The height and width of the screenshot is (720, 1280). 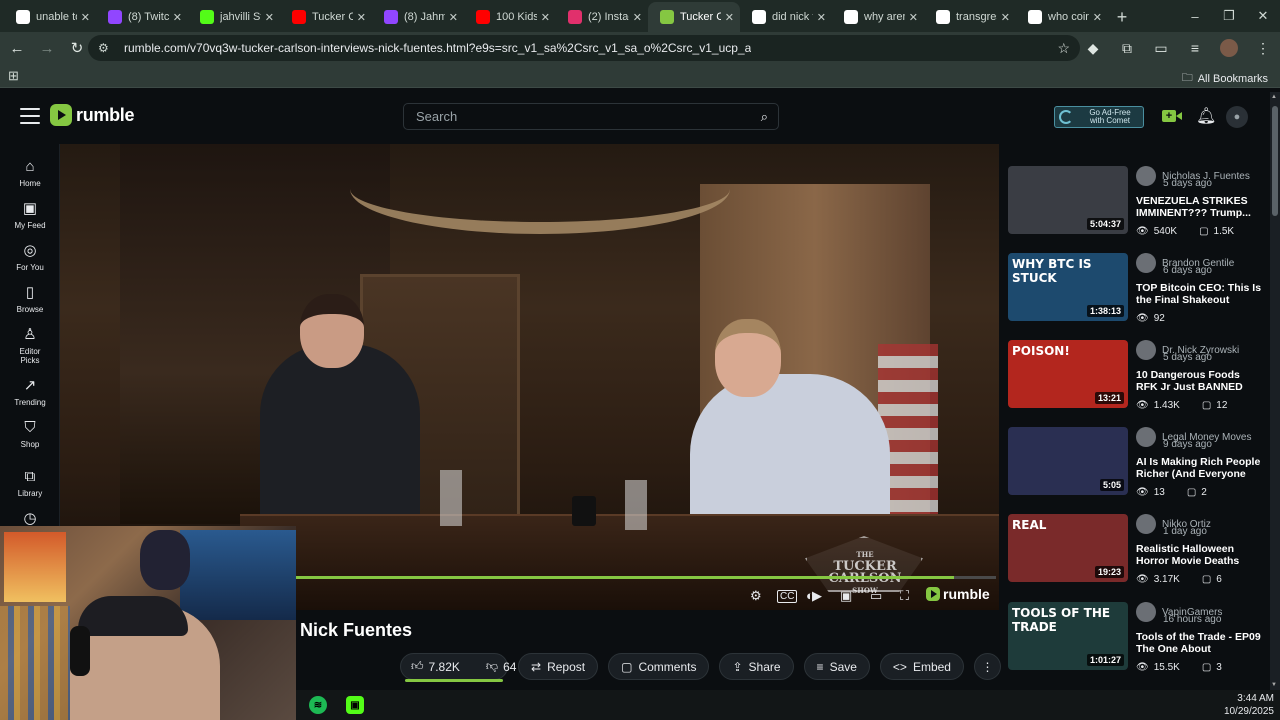 I want to click on sidebar-item-trending: ↗ Trending, so click(x=30, y=392).